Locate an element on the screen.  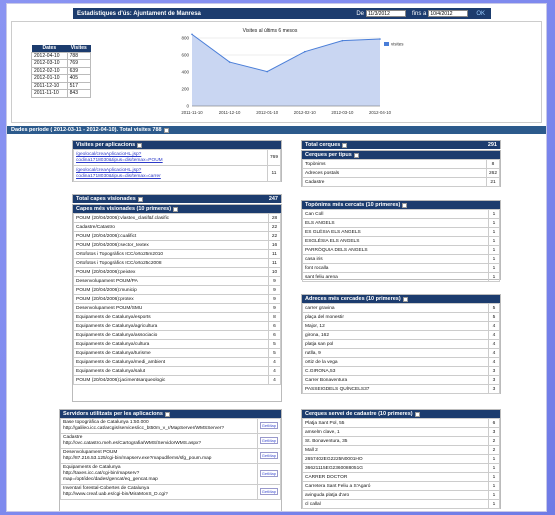
apps-toggle is located at coordinates (140, 145).